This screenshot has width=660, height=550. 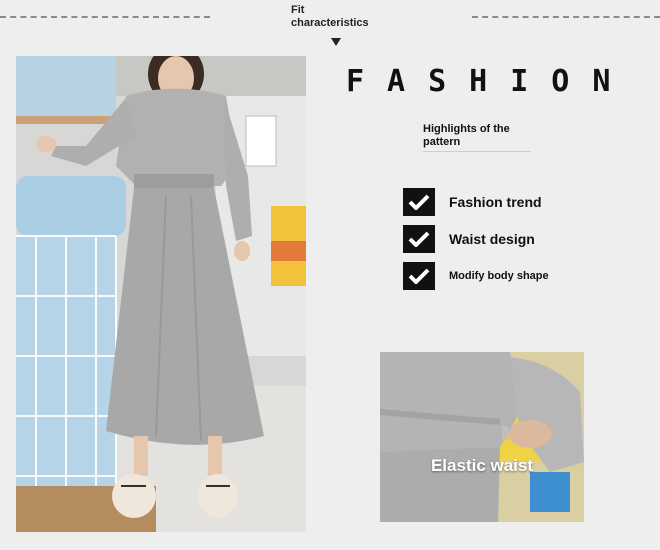 What do you see at coordinates (495, 202) in the screenshot?
I see `feature-label: Fashion trend` at bounding box center [495, 202].